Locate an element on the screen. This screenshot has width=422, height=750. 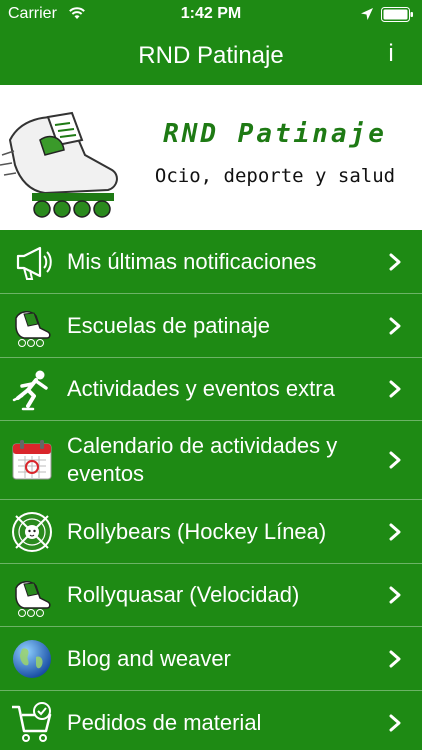
menu-item-notificaciones: Mis últimas notificaciones is located at coordinates (211, 262).